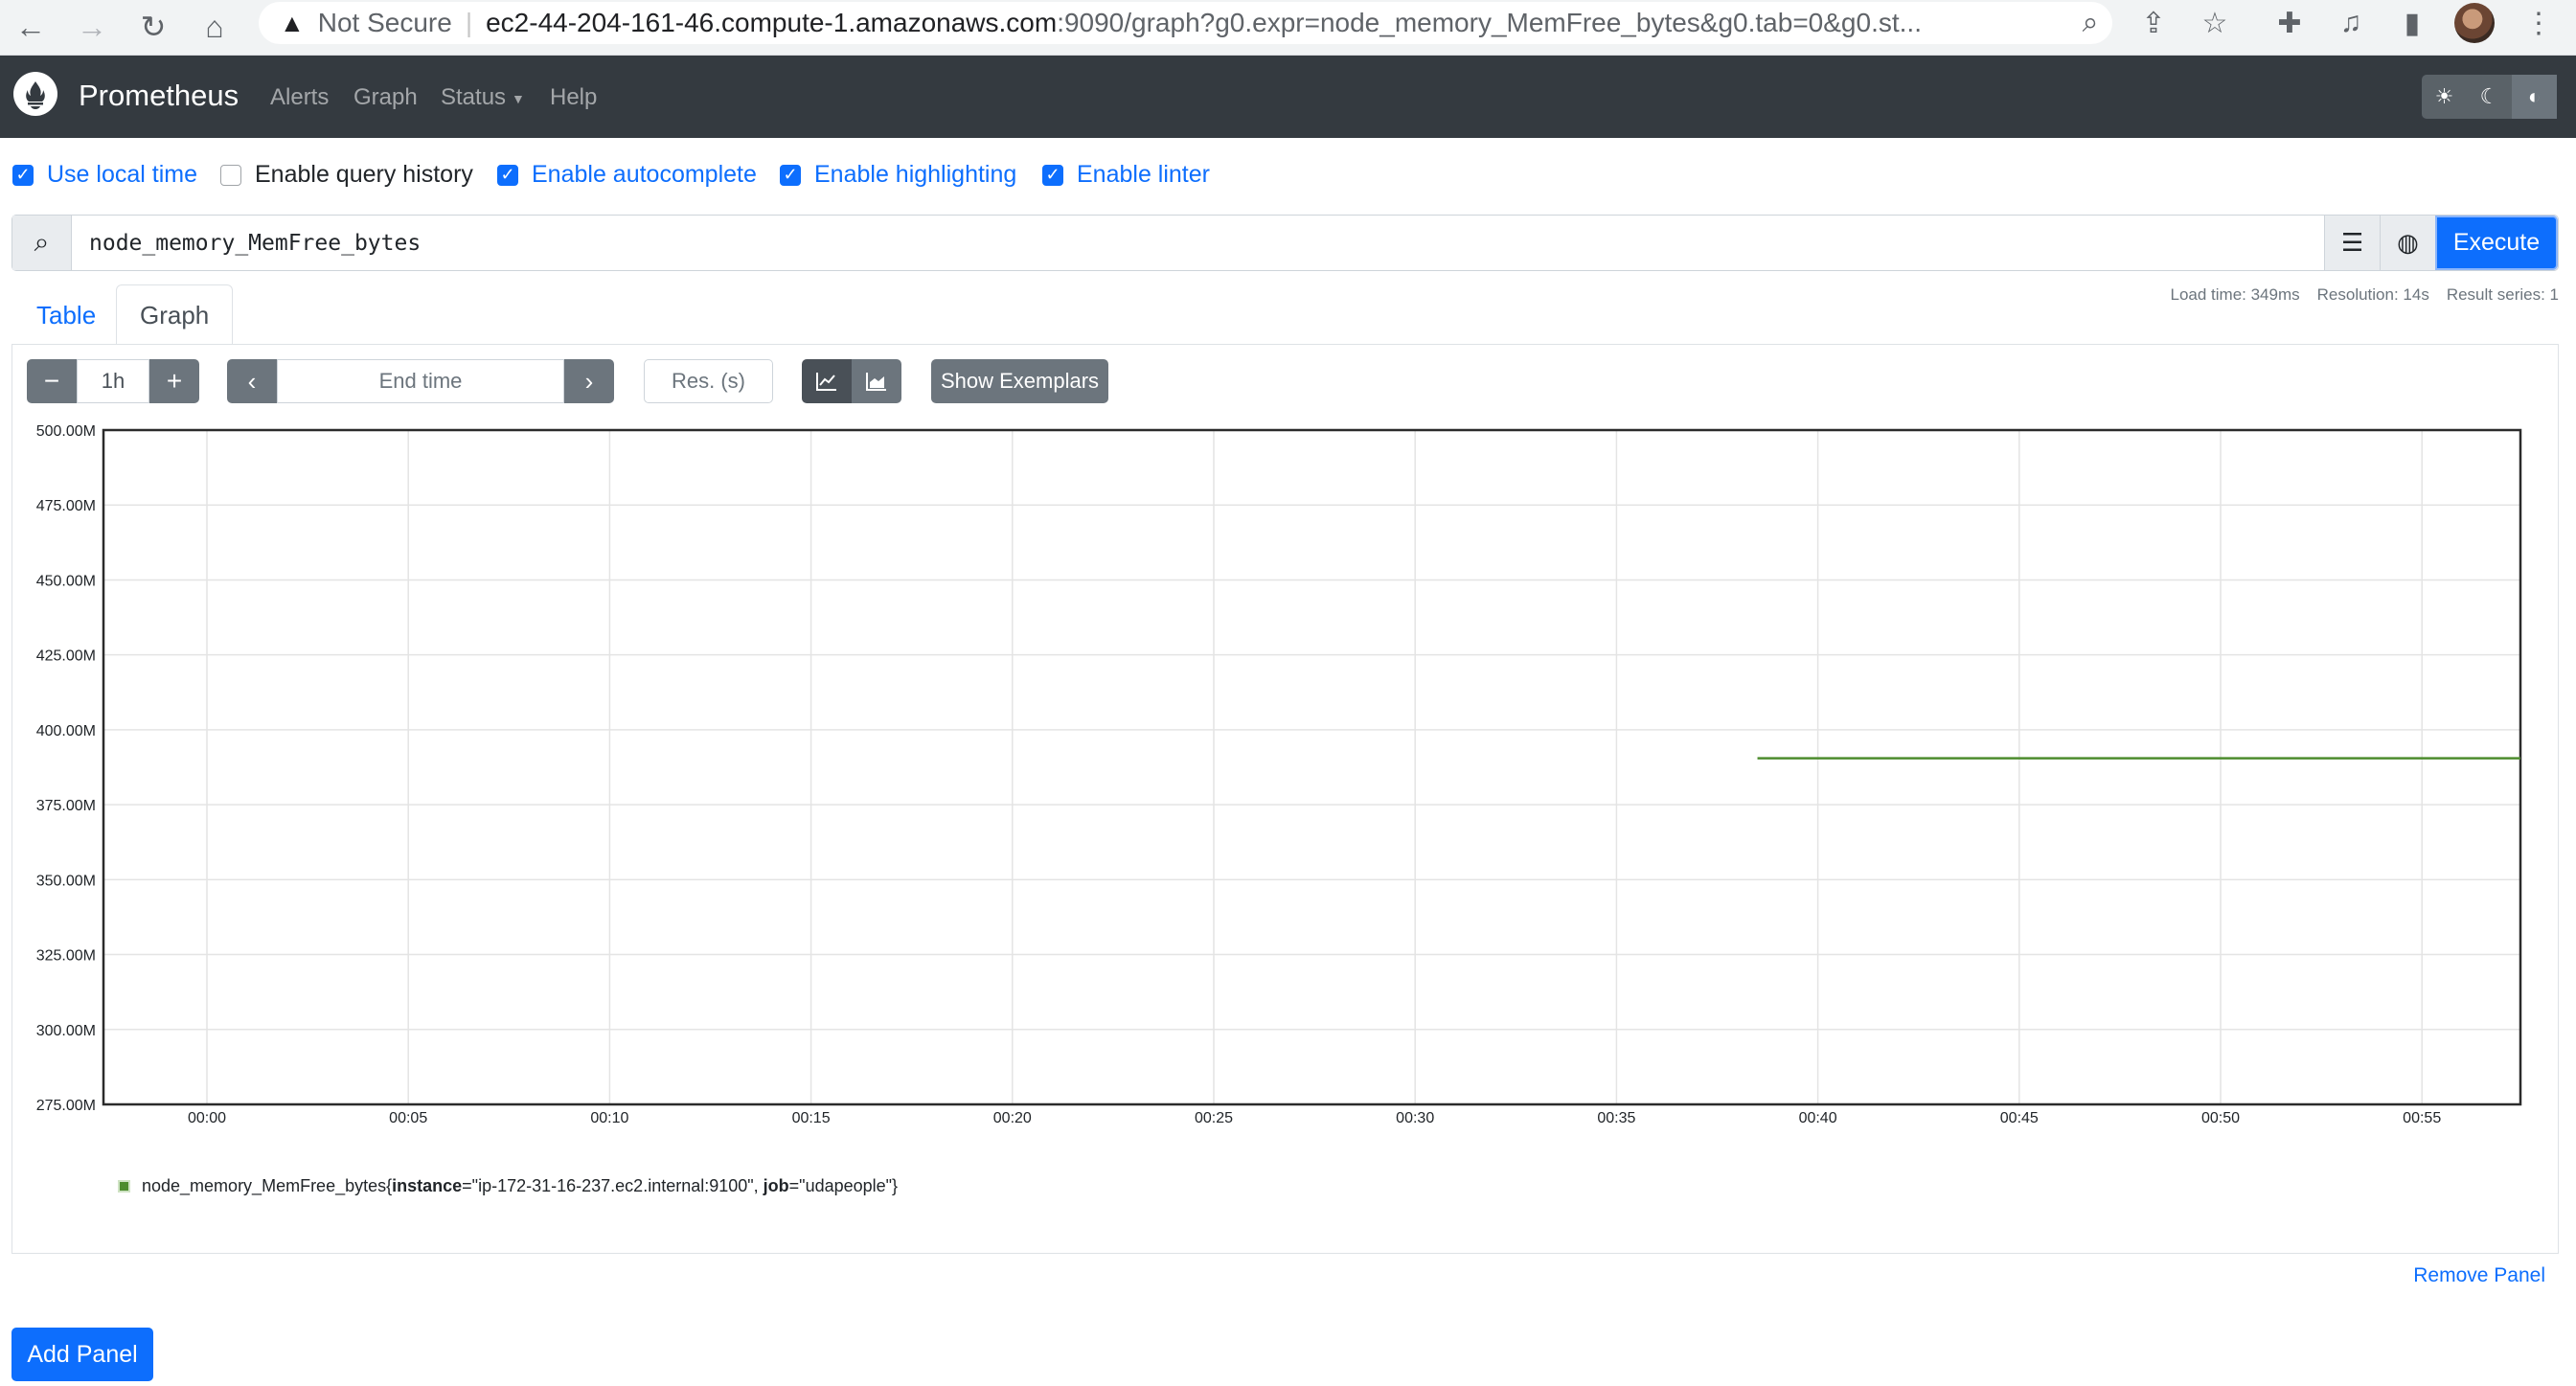 This screenshot has width=2576, height=1386. Describe the element at coordinates (2090, 23) in the screenshot. I see `zoom-icon: ⌕` at that location.